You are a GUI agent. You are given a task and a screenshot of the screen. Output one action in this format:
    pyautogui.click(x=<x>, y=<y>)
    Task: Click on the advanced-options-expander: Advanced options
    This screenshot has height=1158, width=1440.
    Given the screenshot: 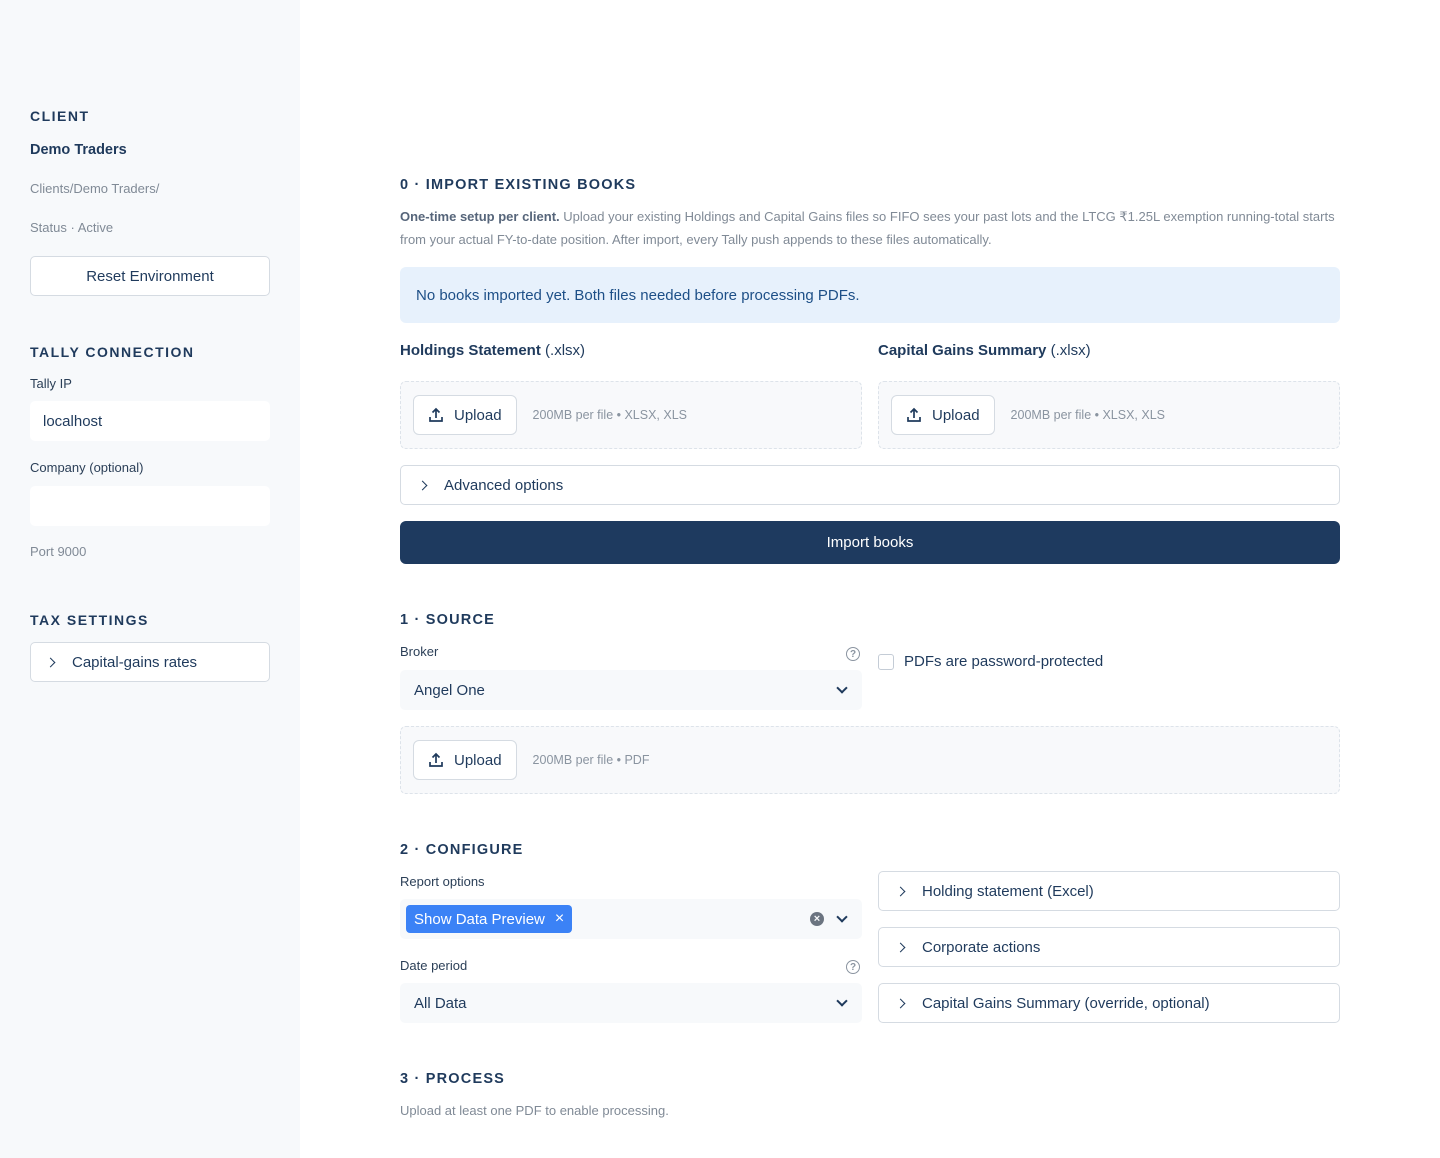 What is the action you would take?
    pyautogui.click(x=870, y=485)
    